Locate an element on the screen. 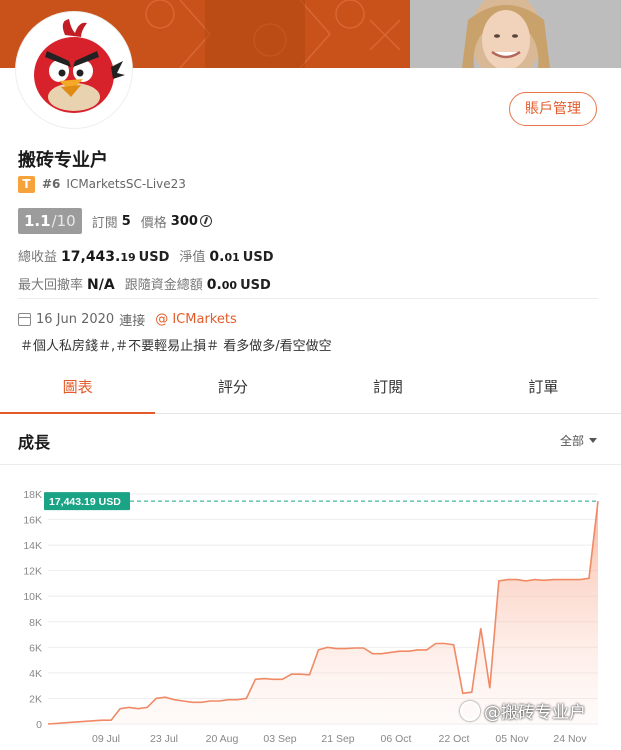 The height and width of the screenshot is (750, 621). x-tick-label: 23 Jul is located at coordinates (164, 739).